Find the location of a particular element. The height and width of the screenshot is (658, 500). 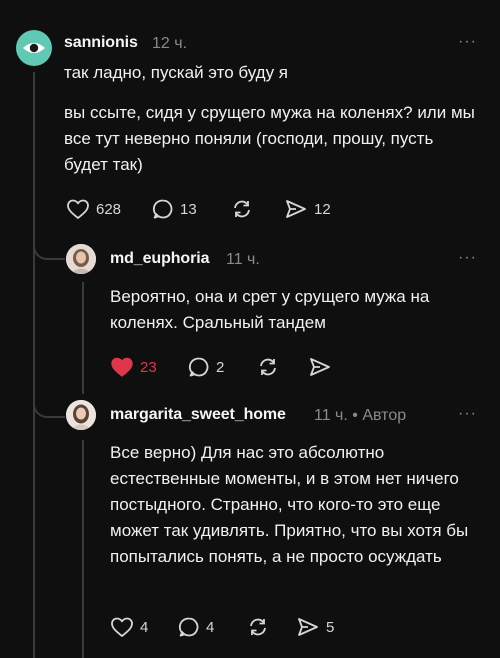

like-count: 23 is located at coordinates (148, 367).